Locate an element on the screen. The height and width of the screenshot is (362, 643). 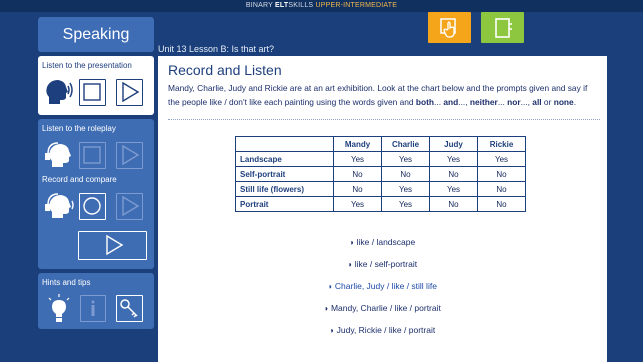
lightbulb-icon is located at coordinates (59, 309).